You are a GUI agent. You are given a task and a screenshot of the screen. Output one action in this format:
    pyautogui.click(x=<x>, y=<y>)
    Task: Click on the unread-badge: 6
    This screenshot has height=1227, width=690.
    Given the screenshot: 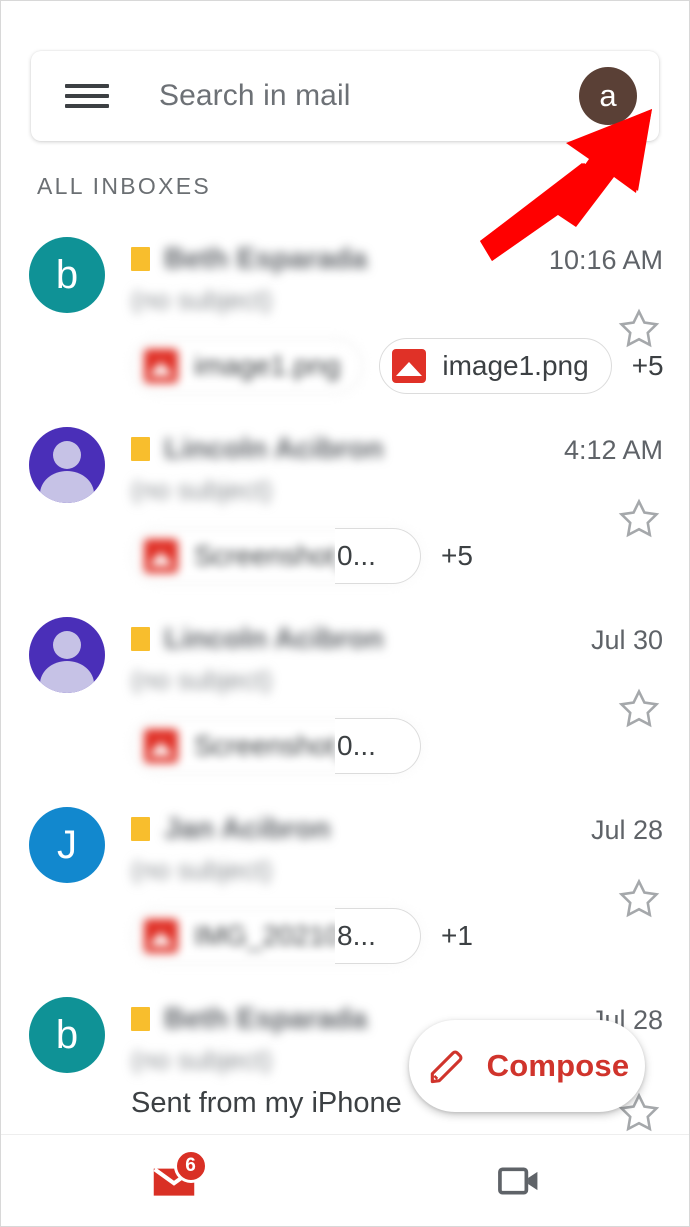 What is the action you would take?
    pyautogui.click(x=190, y=1166)
    